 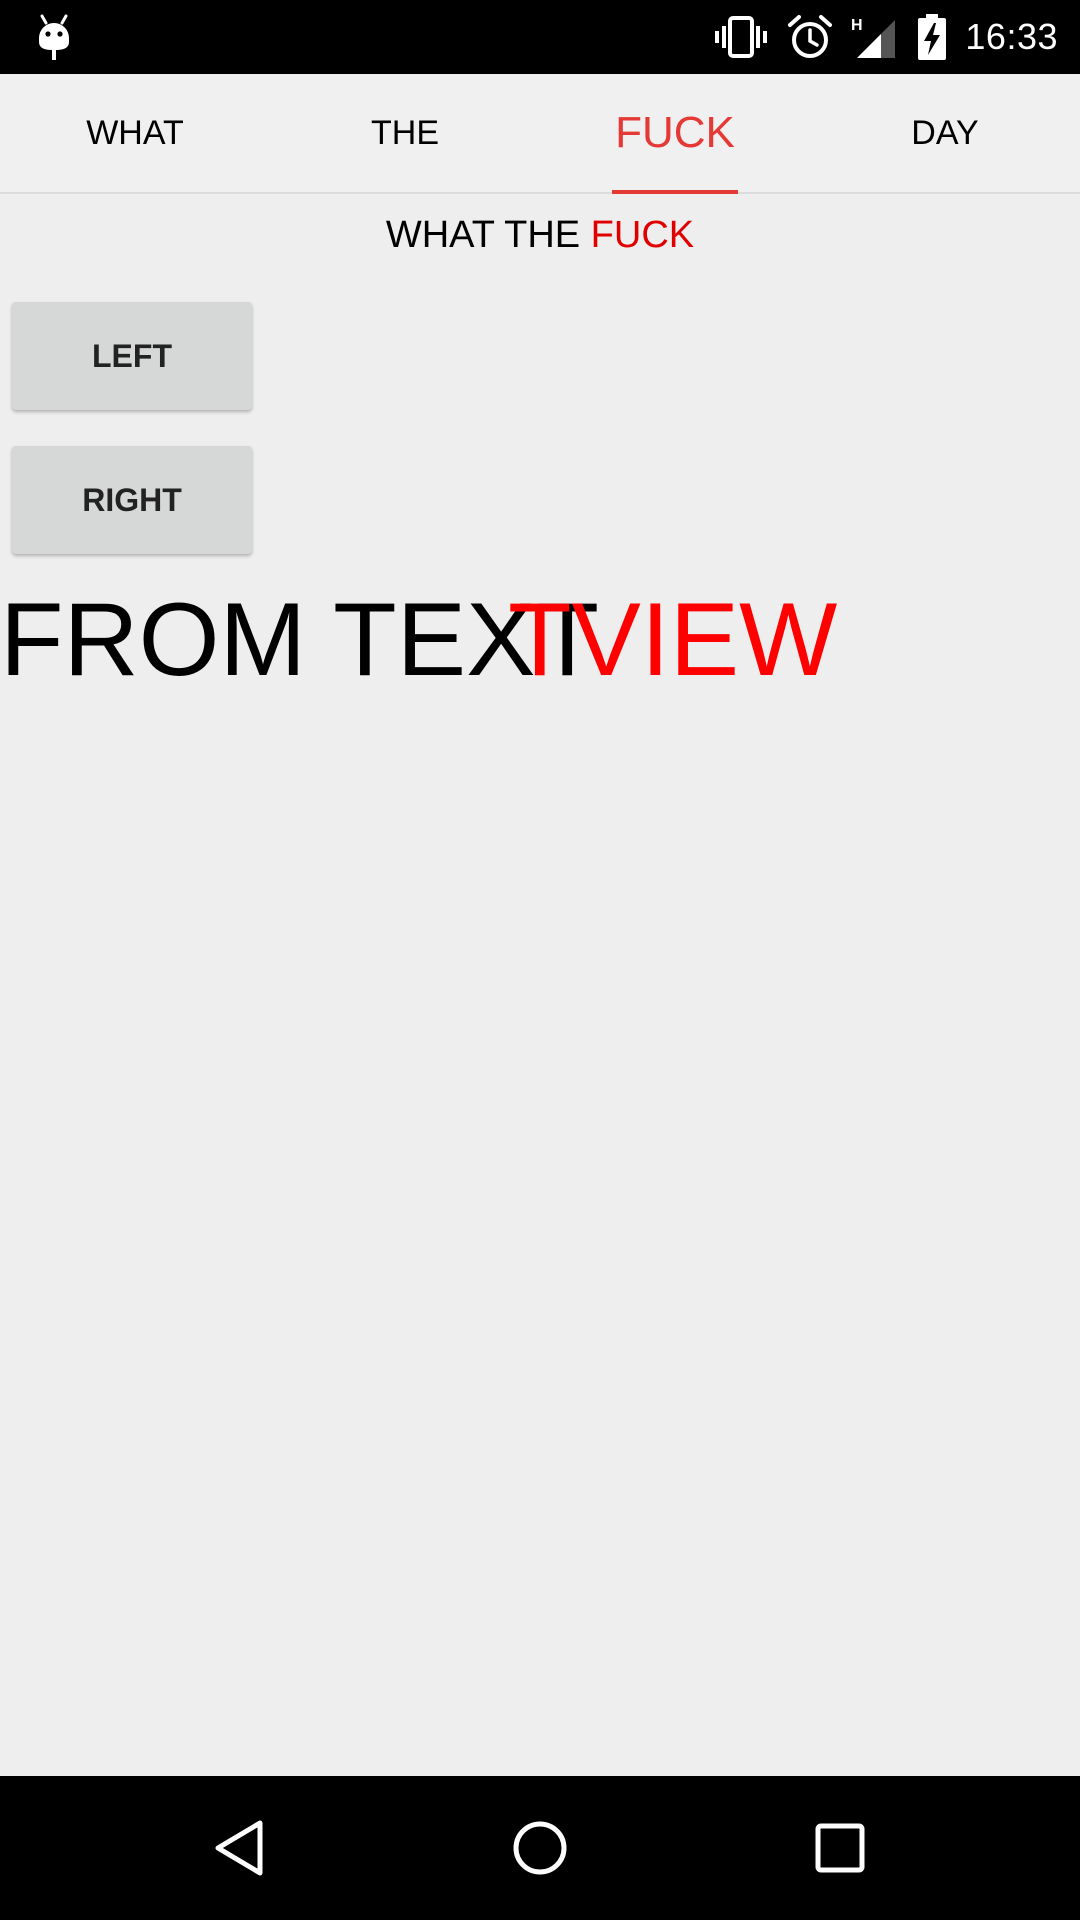 I want to click on recent-apps-button, so click(x=840, y=1848).